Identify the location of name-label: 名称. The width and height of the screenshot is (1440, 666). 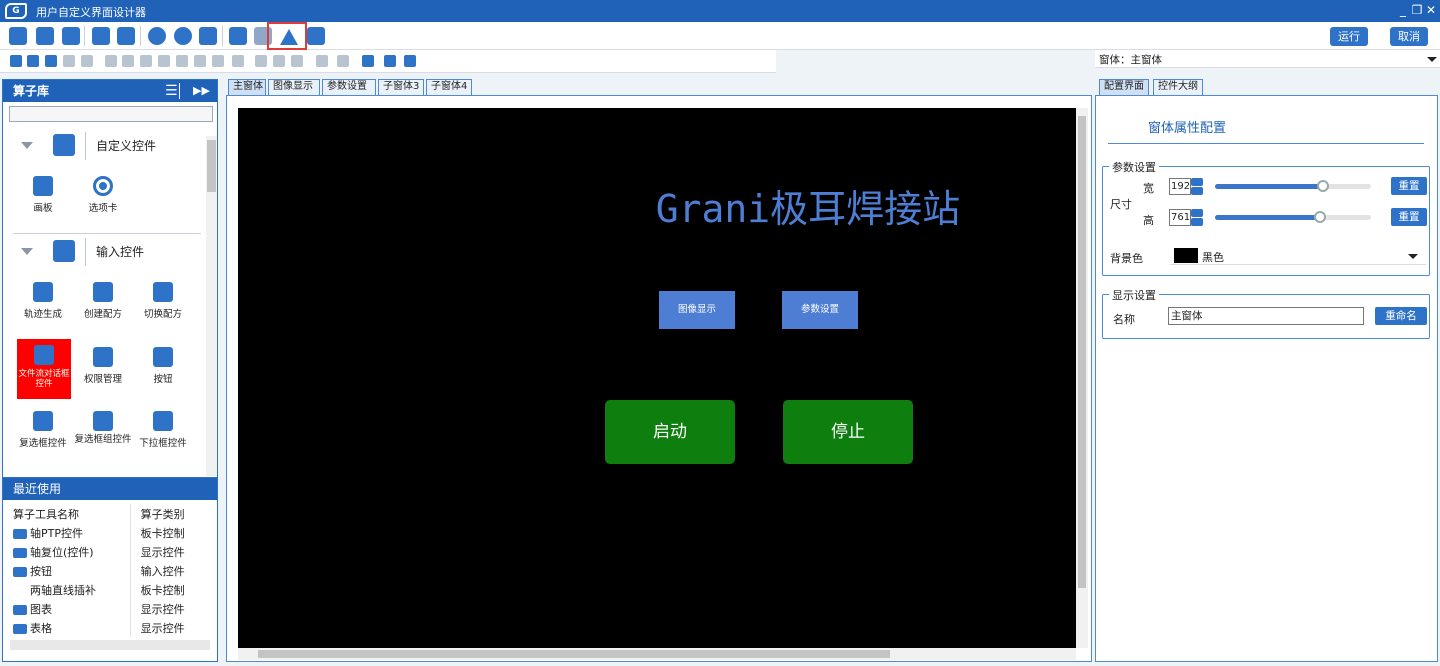
(1124, 319).